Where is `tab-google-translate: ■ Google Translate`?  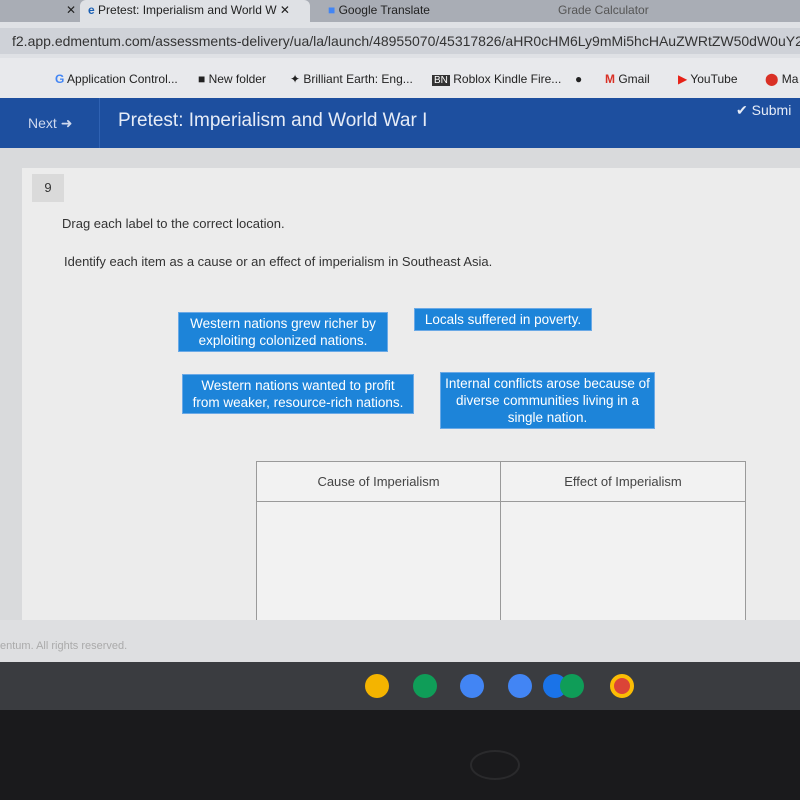
tab-google-translate: ■ Google Translate is located at coordinates (420, 11).